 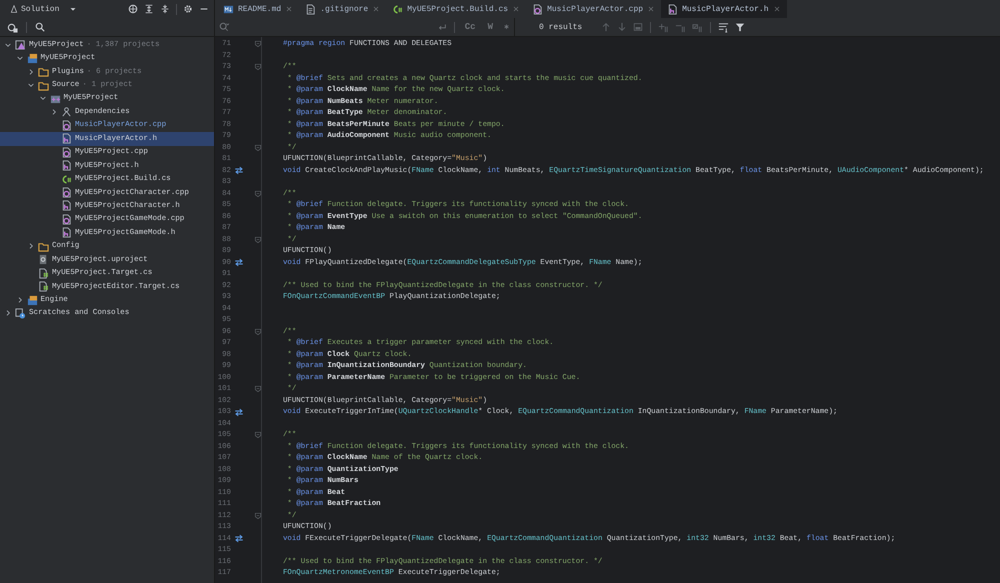 I want to click on wrap-icon, so click(x=441, y=27).